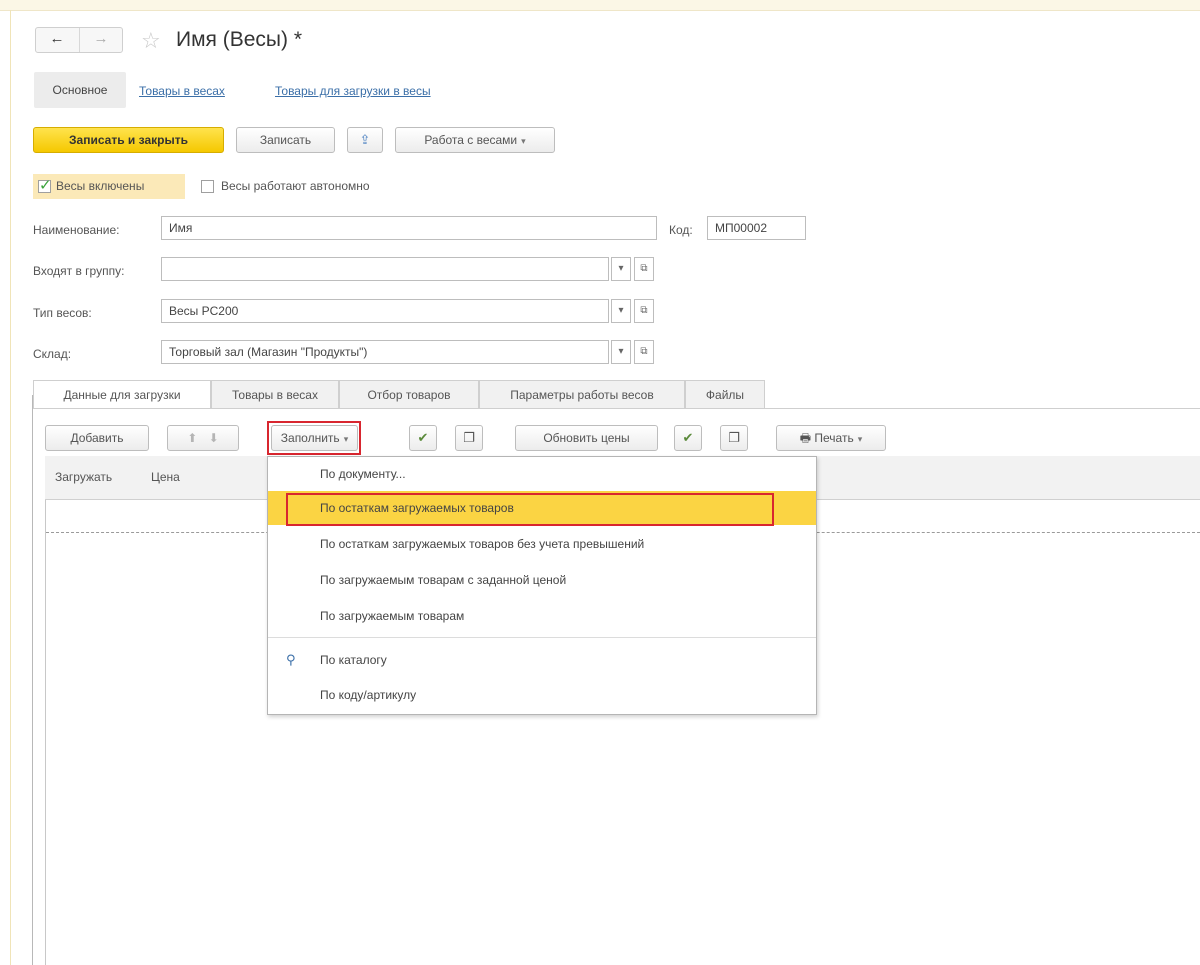 Image resolution: width=1200 pixels, height=965 pixels. I want to click on warehouse-dropdown-button: ▾, so click(621, 352).